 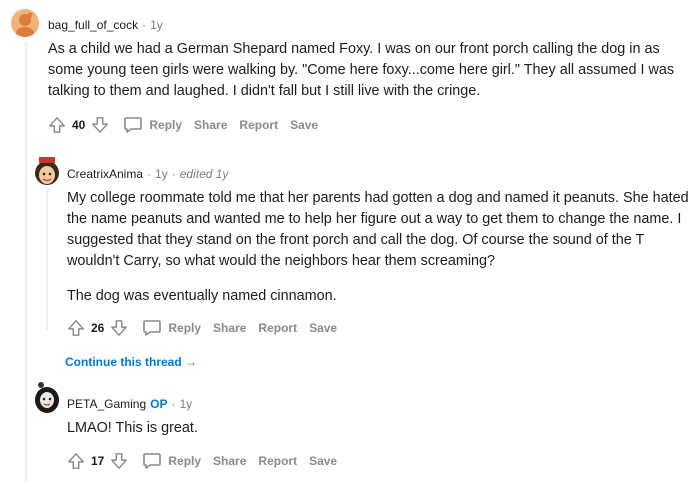 What do you see at coordinates (98, 328) in the screenshot?
I see `vote-count: 26` at bounding box center [98, 328].